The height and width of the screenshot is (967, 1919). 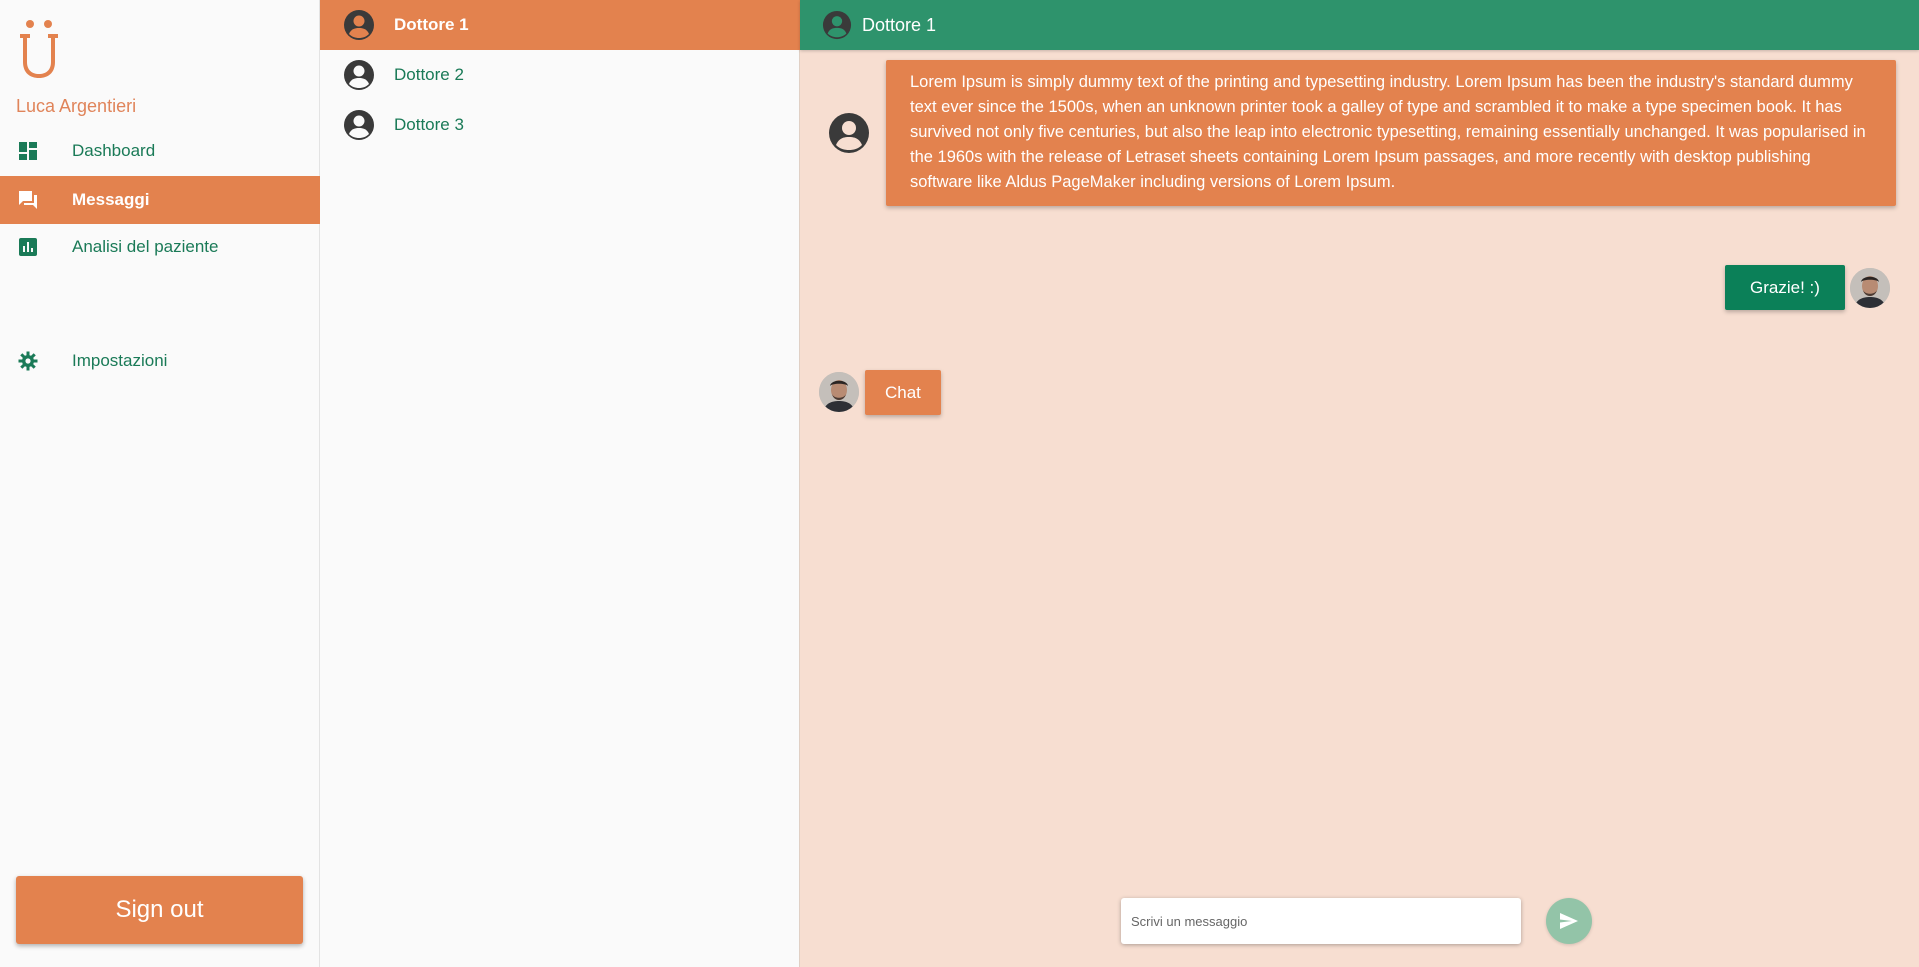 What do you see at coordinates (28, 151) in the screenshot?
I see `dashboard-icon` at bounding box center [28, 151].